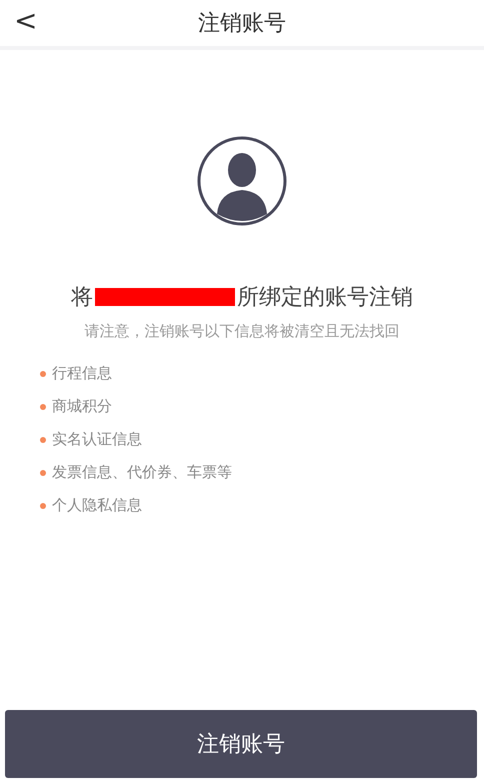  What do you see at coordinates (242, 331) in the screenshot?
I see `notice-text: 请注意，注销账号以下信息将被清空且无法找回` at bounding box center [242, 331].